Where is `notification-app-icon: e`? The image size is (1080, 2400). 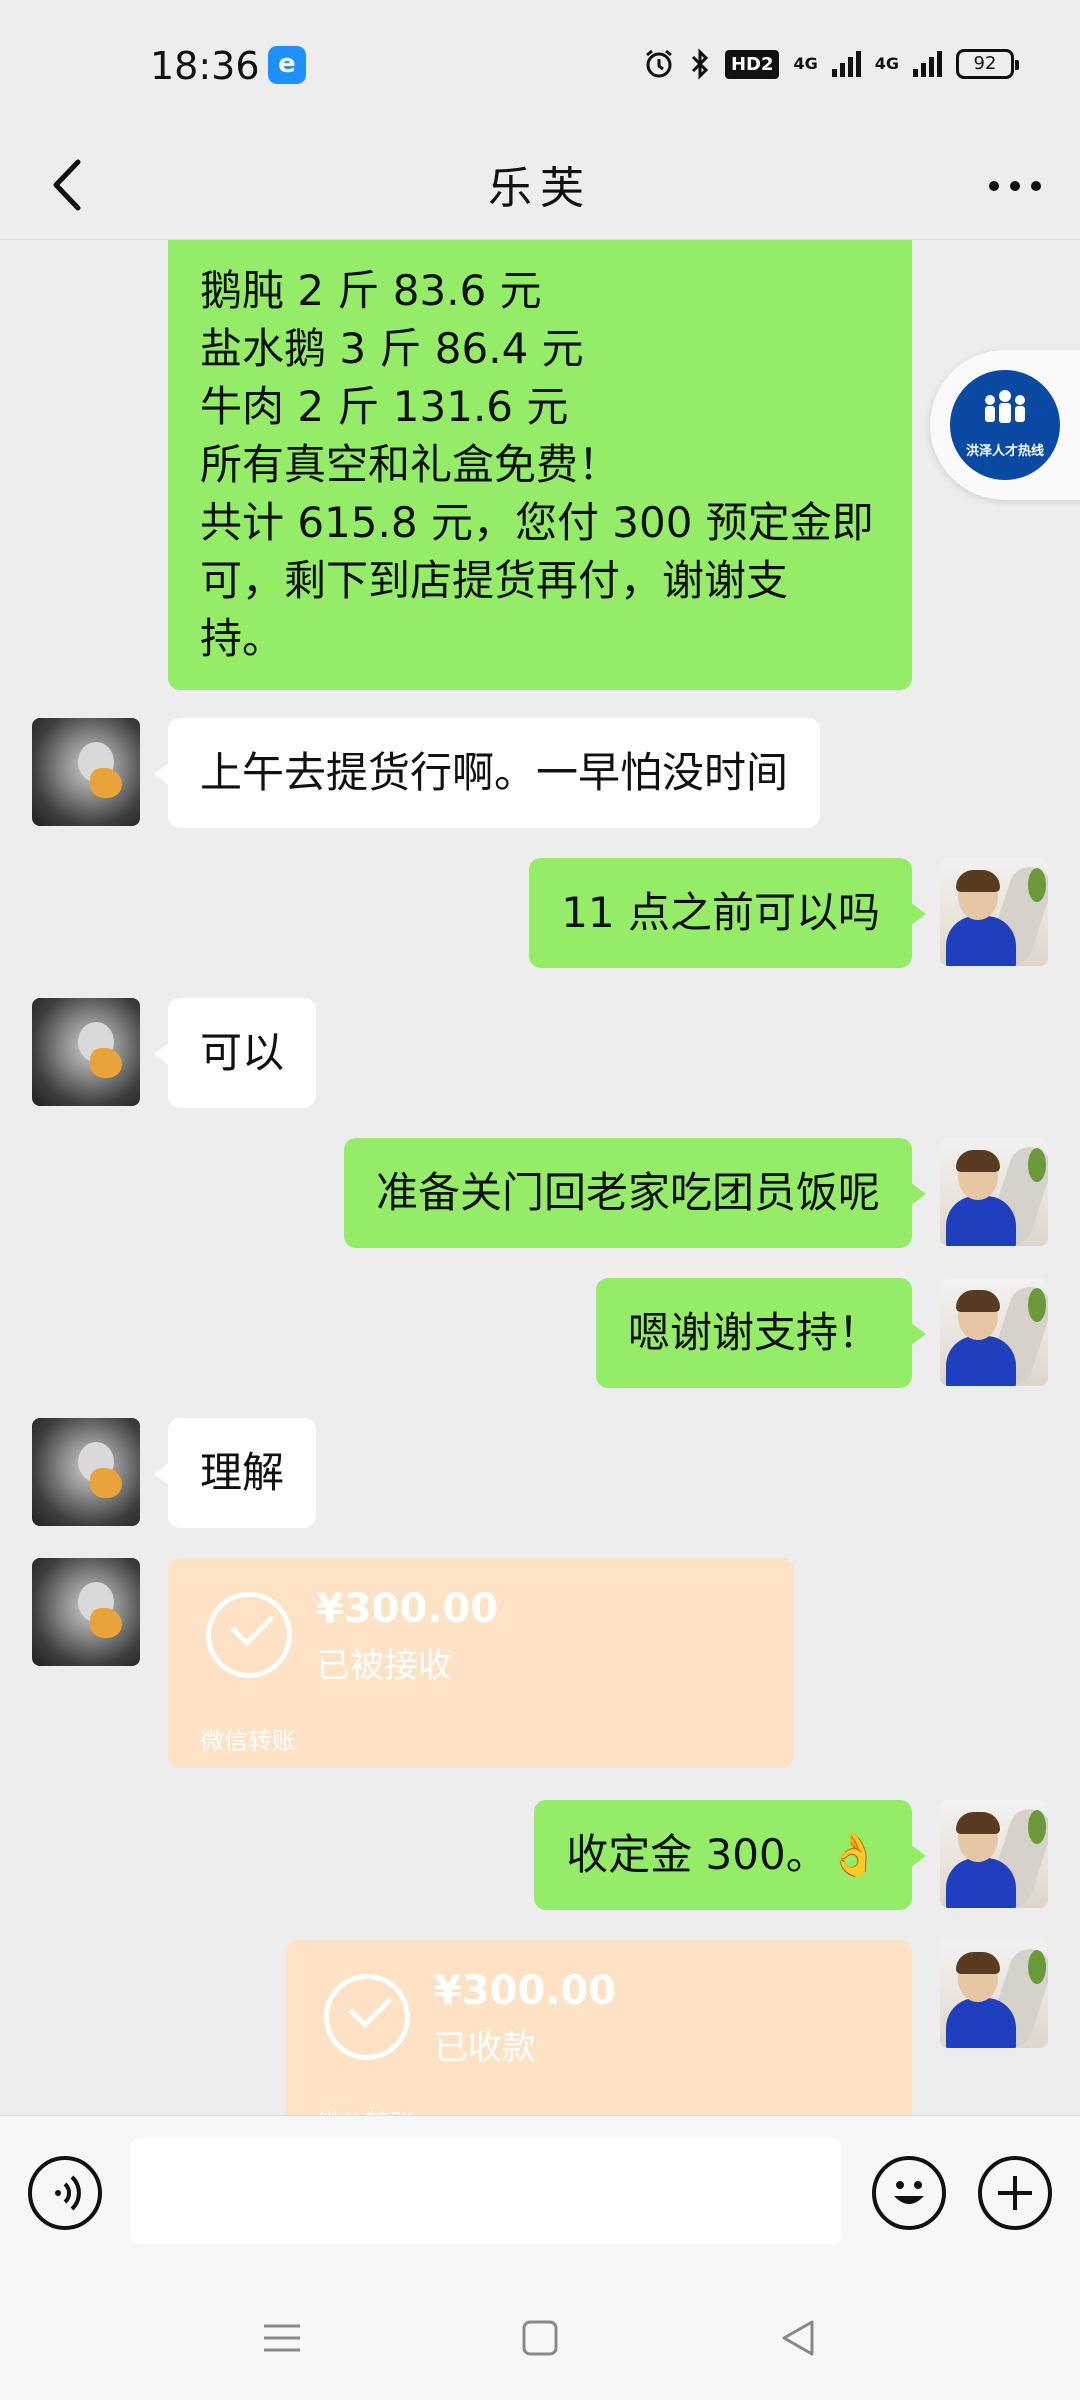
notification-app-icon: e is located at coordinates (287, 65).